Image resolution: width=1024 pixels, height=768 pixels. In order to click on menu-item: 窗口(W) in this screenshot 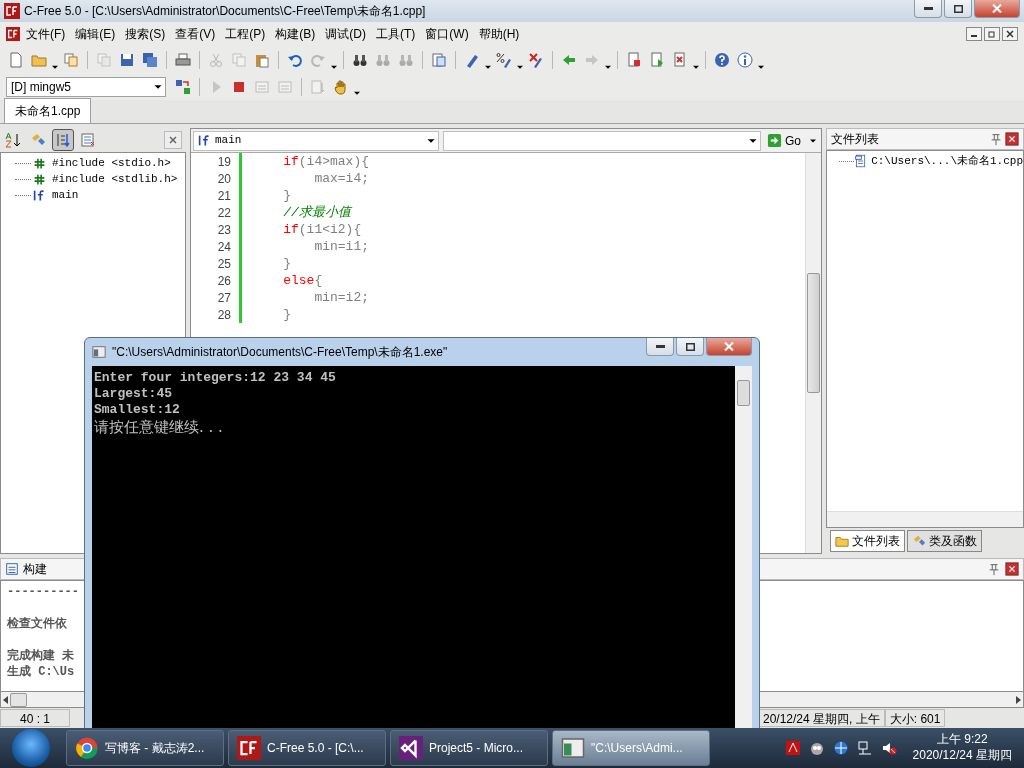, I will do `click(447, 34)`.